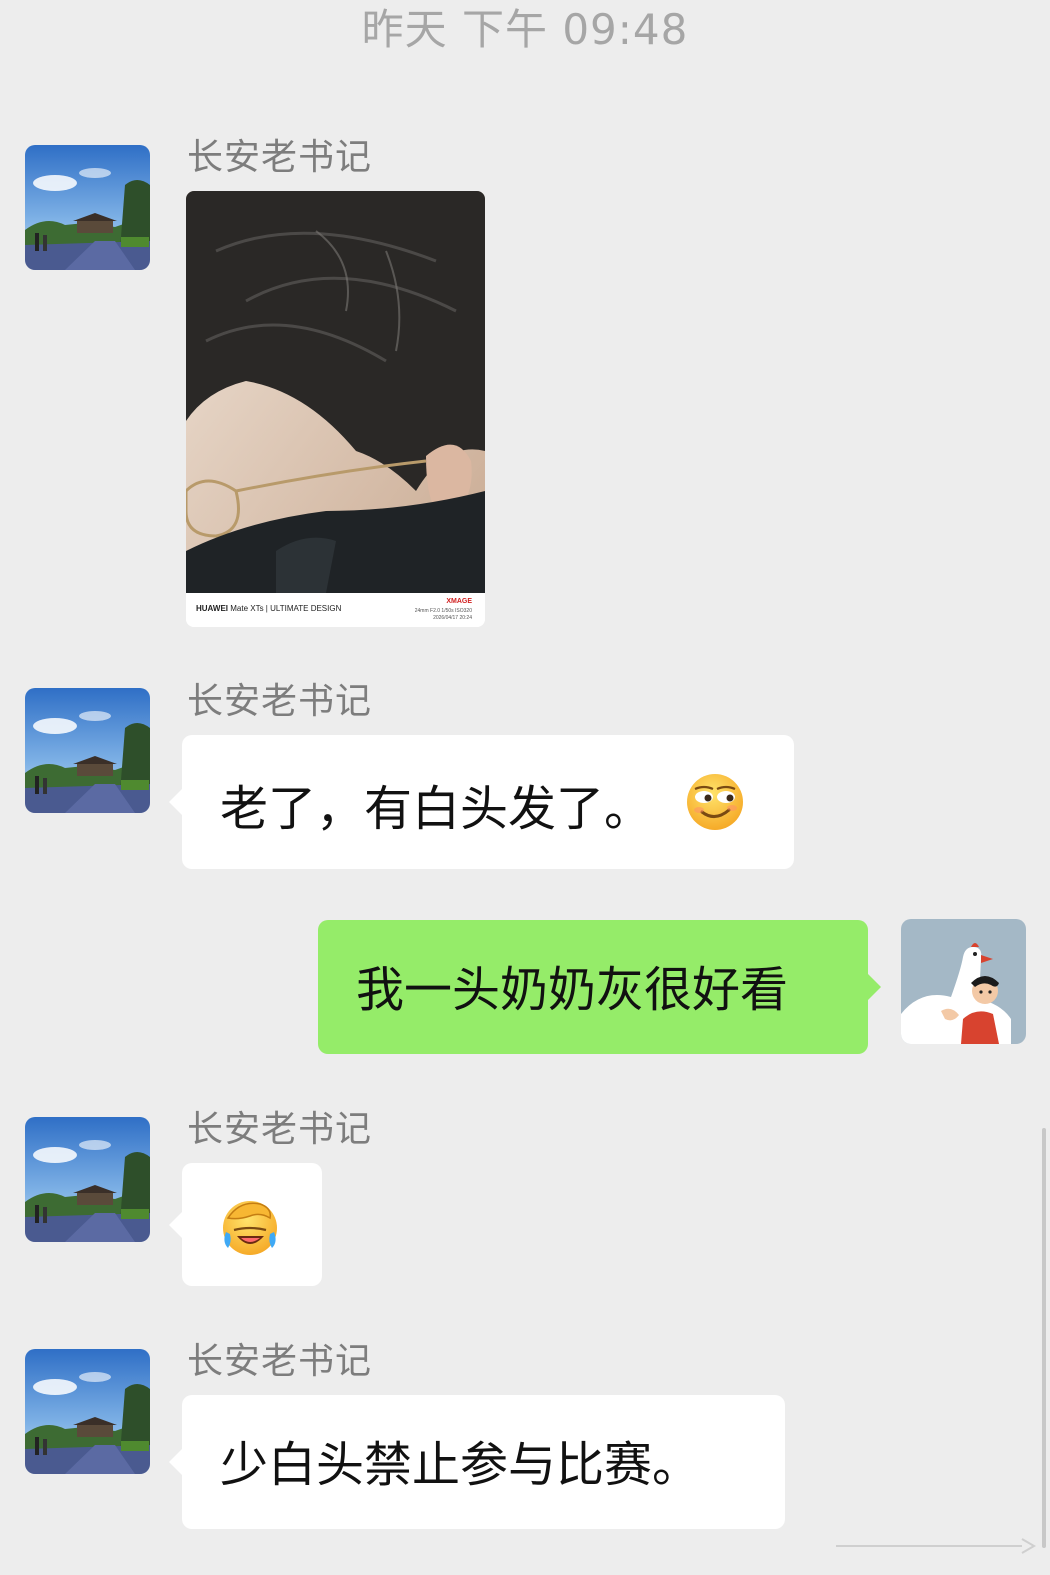 This screenshot has height=1575, width=1050. What do you see at coordinates (250, 1233) in the screenshot?
I see `facepalm-laugh-emoji` at bounding box center [250, 1233].